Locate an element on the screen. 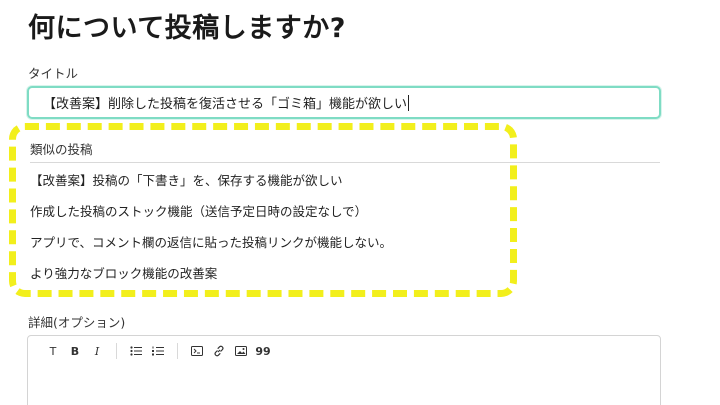 This screenshot has height=405, width=720. heading-button: T is located at coordinates (53, 351).